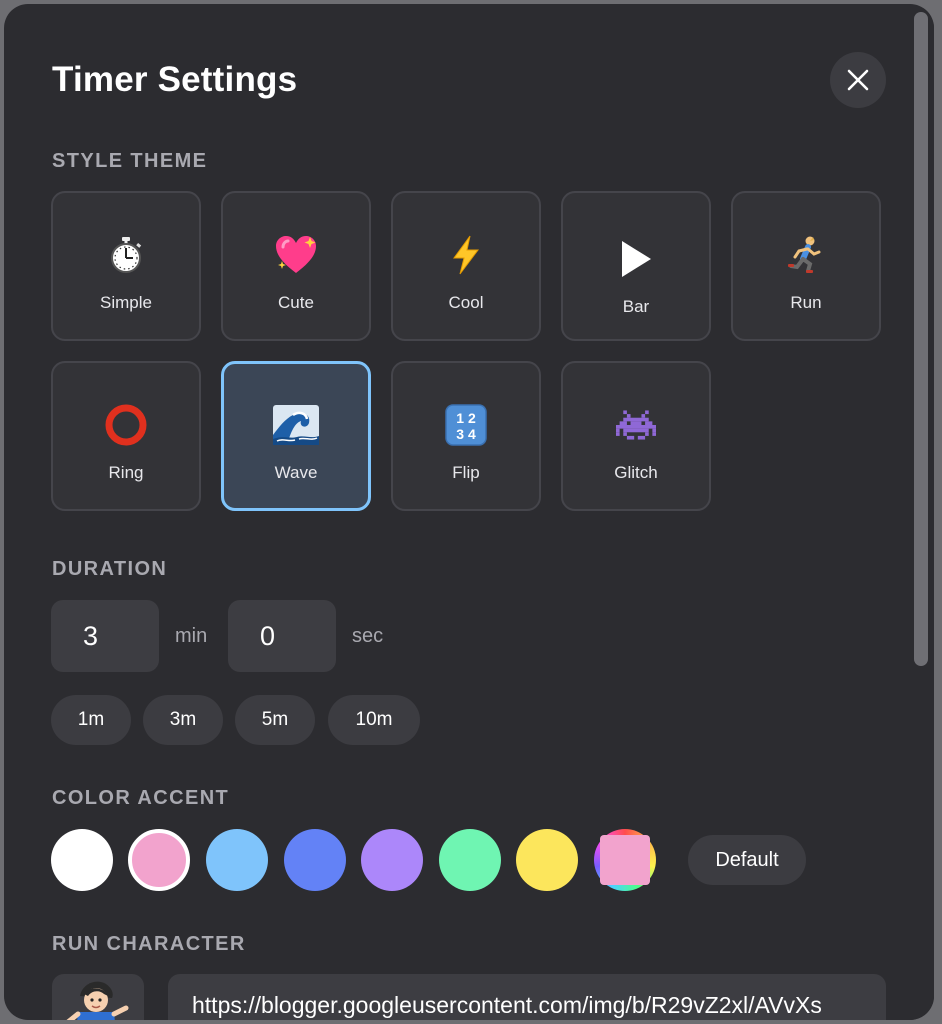  What do you see at coordinates (237, 860) in the screenshot?
I see `color-swatch-light-blue` at bounding box center [237, 860].